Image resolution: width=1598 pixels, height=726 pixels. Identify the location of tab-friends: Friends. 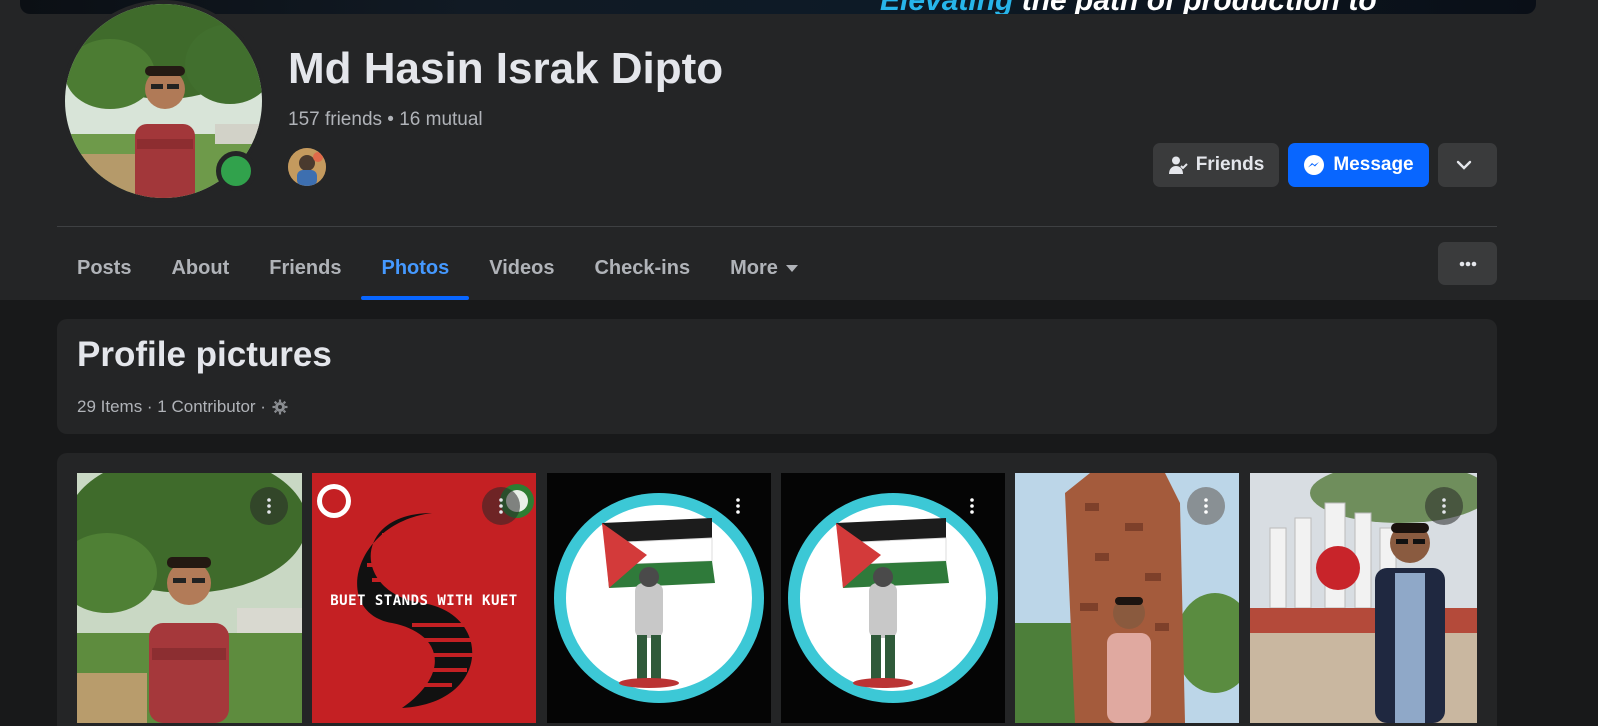
(305, 268).